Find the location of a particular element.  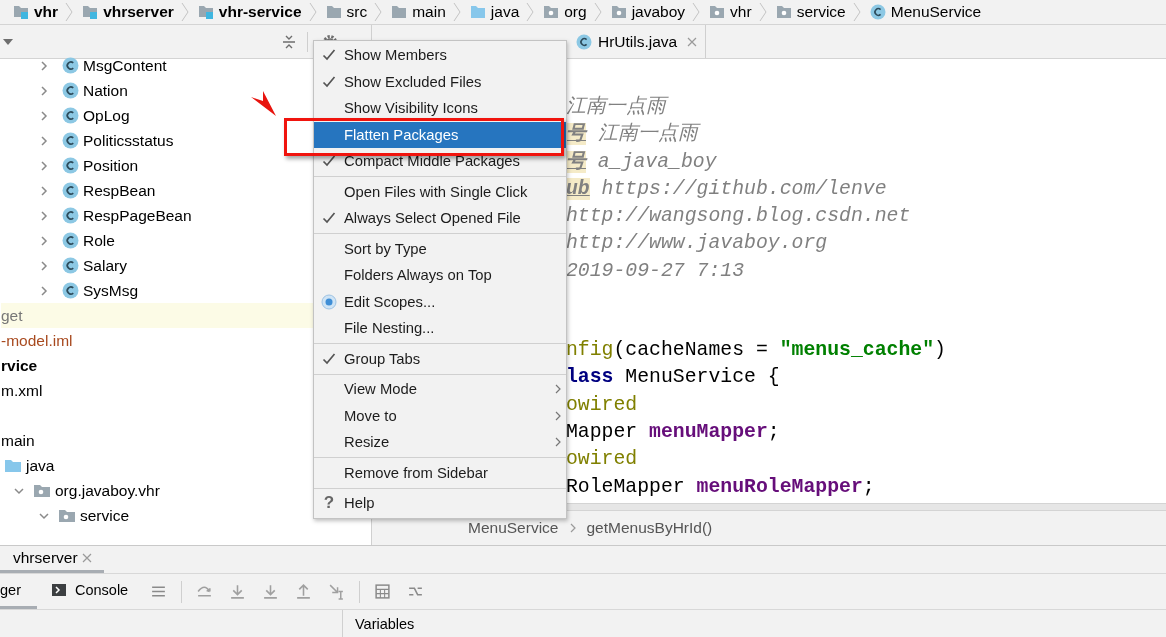

code-line: nfig(cacheNames = "menus_cache") is located at coordinates (756, 351).